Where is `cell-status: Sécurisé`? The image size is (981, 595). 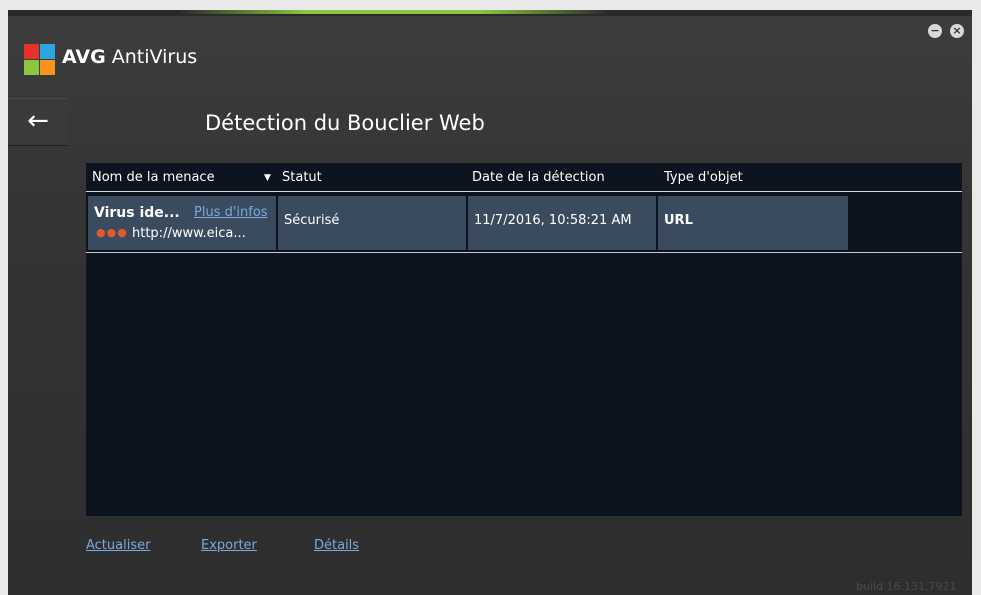 cell-status: Sécurisé is located at coordinates (372, 223).